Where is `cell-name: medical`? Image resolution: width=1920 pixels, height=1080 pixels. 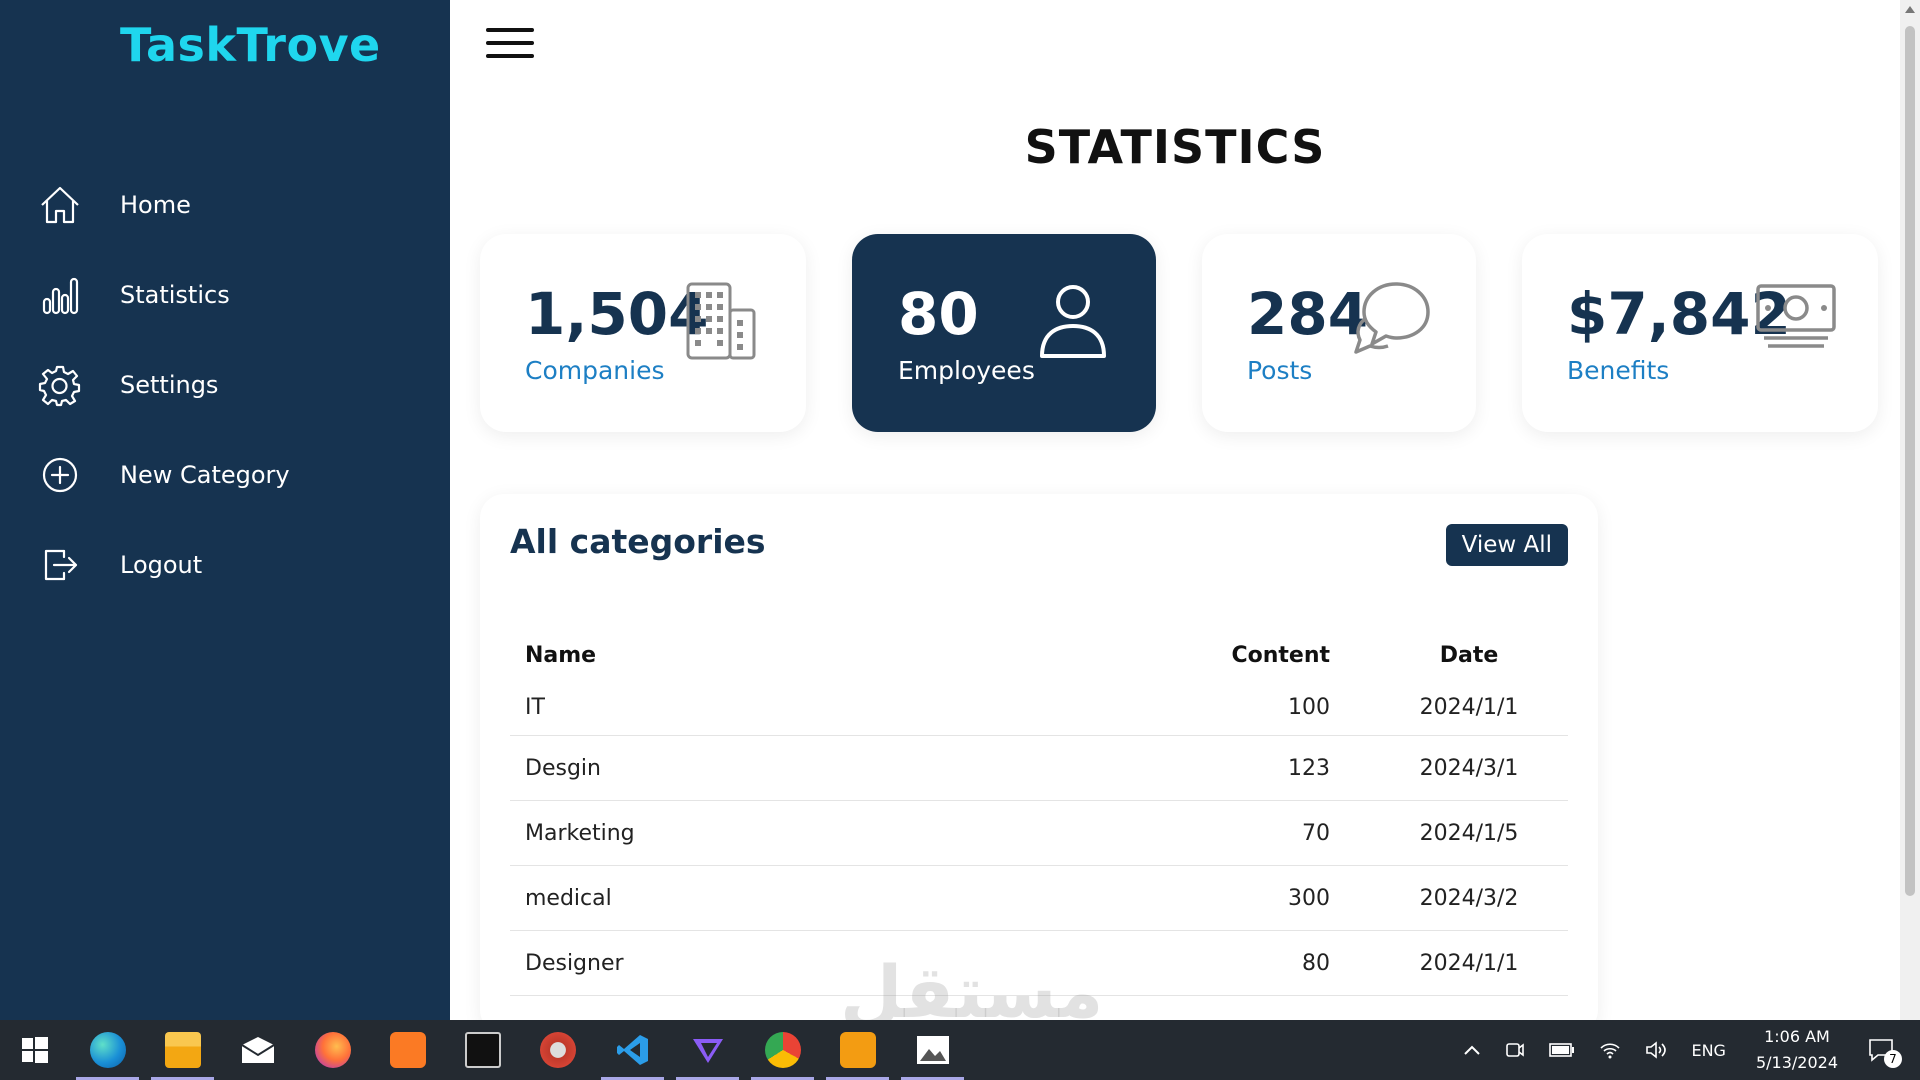
cell-name: medical is located at coordinates (568, 898).